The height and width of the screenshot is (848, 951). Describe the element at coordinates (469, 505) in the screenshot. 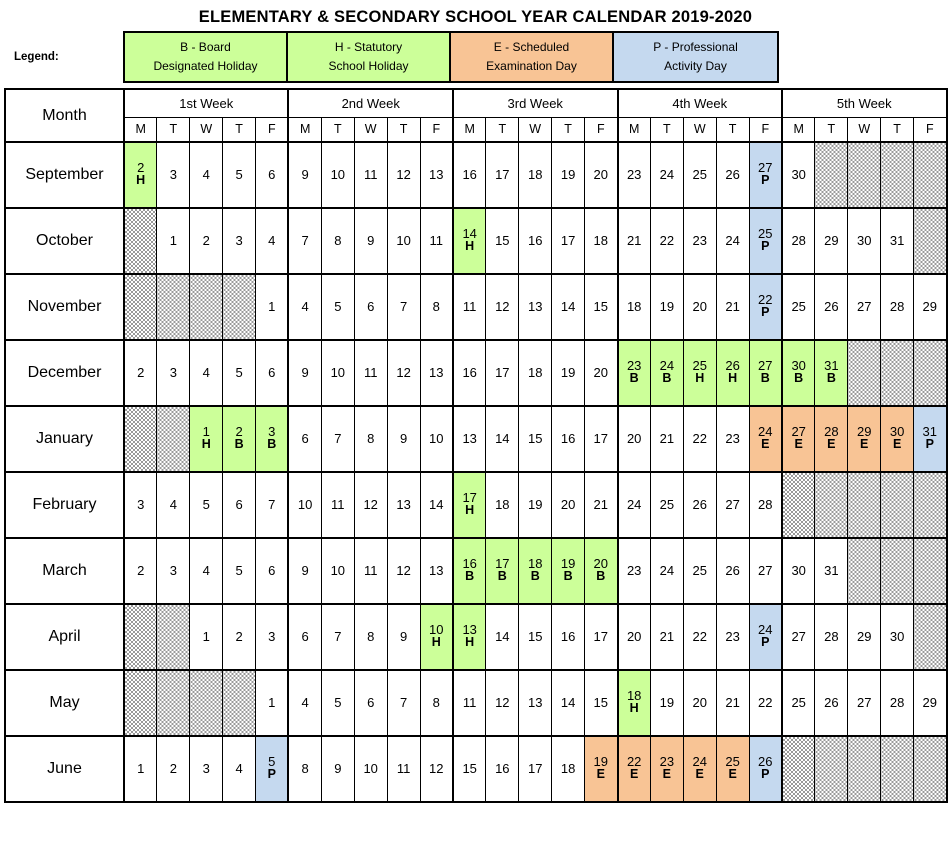

I see `calendar-day-cell: 17 H` at that location.